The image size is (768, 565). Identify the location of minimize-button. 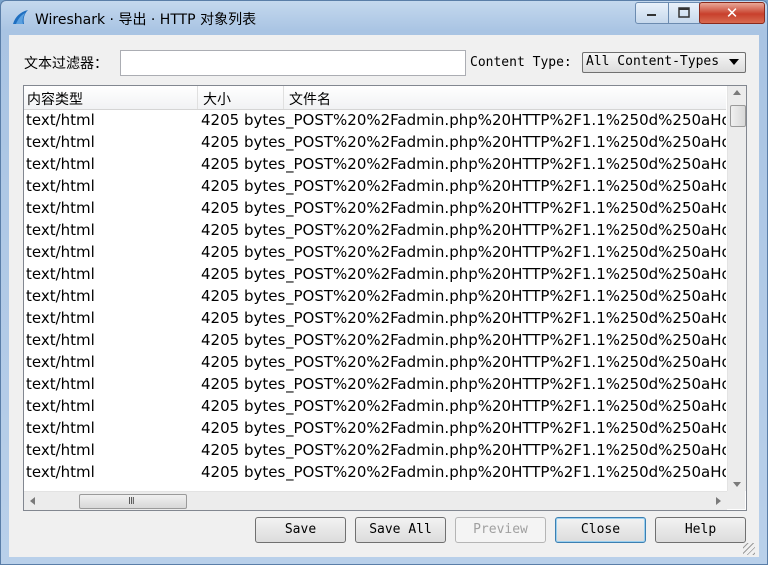
(652, 13).